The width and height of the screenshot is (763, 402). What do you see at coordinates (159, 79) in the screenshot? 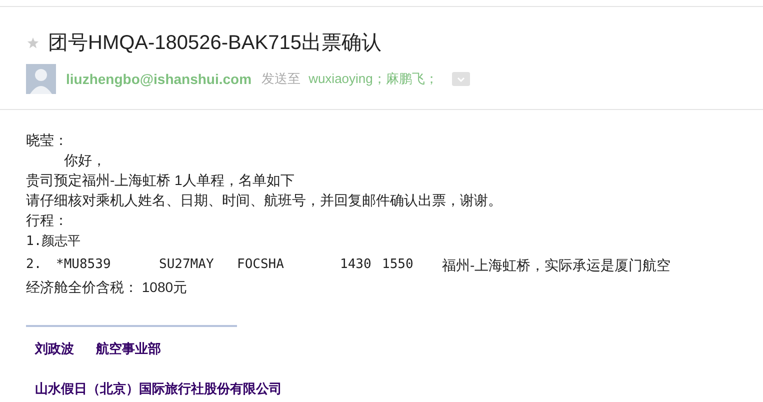
I see `sender-address: liuzhengbo@ishanshui.com` at bounding box center [159, 79].